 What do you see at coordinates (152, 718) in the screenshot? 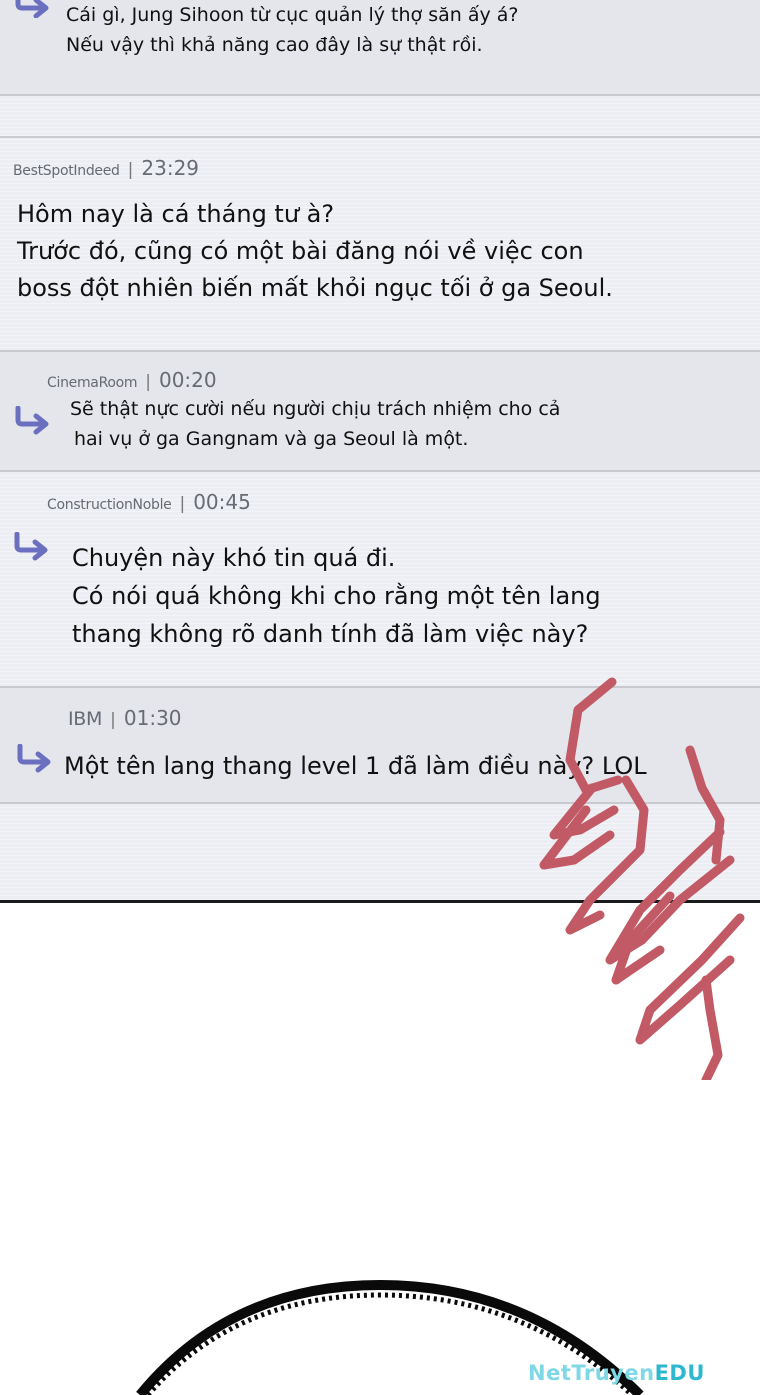
I see `comment-time: 01:30` at bounding box center [152, 718].